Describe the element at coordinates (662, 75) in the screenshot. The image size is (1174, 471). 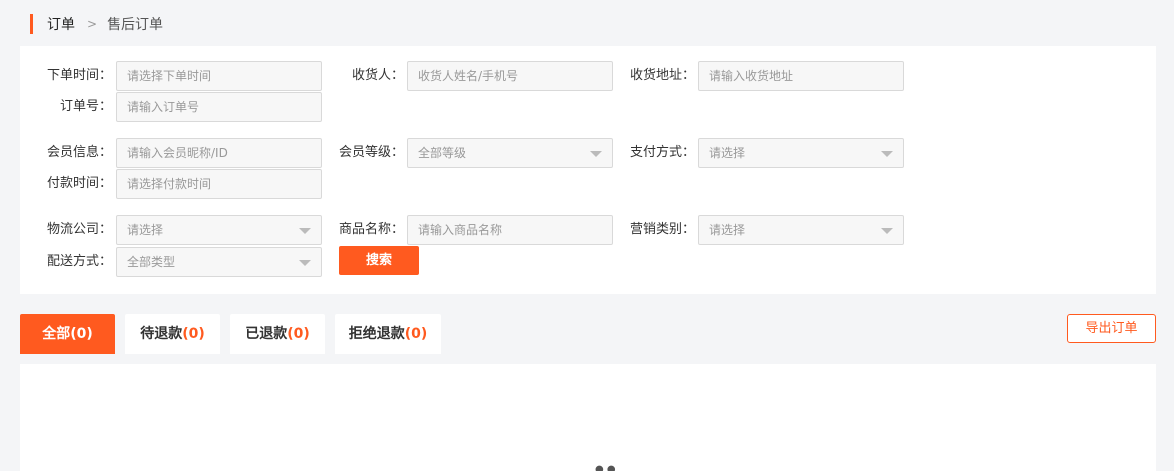
I see `address-label: 收货地址：` at that location.